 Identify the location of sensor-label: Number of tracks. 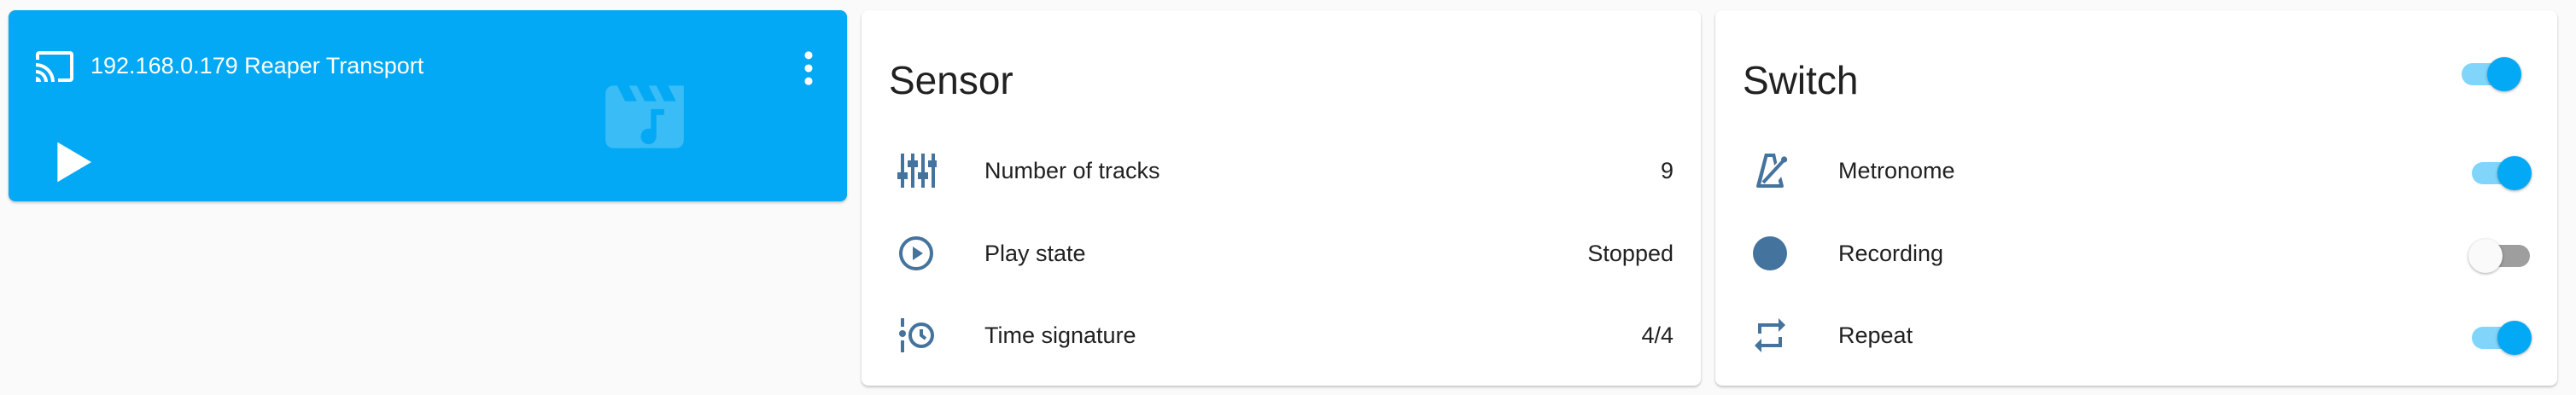
(1072, 170).